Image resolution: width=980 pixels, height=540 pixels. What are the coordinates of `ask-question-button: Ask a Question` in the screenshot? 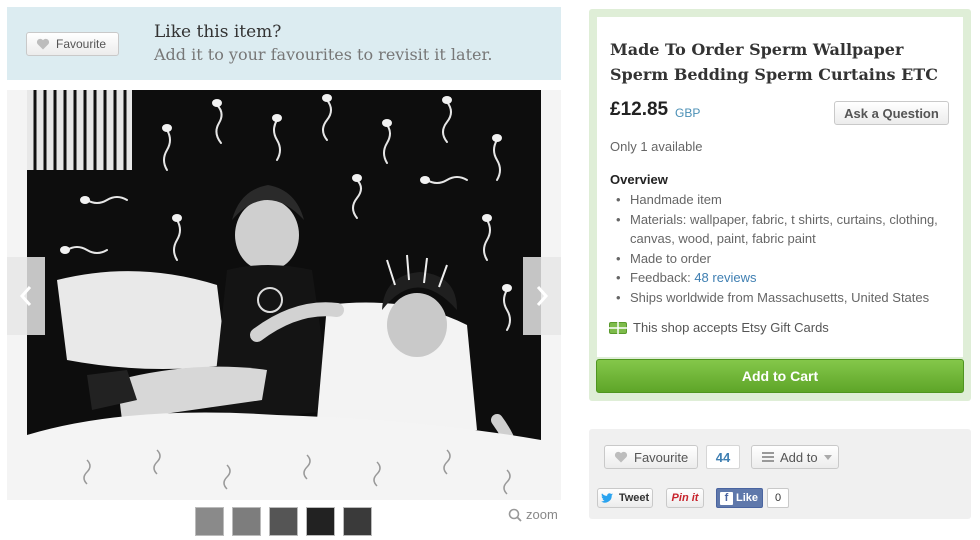 It's located at (891, 113).